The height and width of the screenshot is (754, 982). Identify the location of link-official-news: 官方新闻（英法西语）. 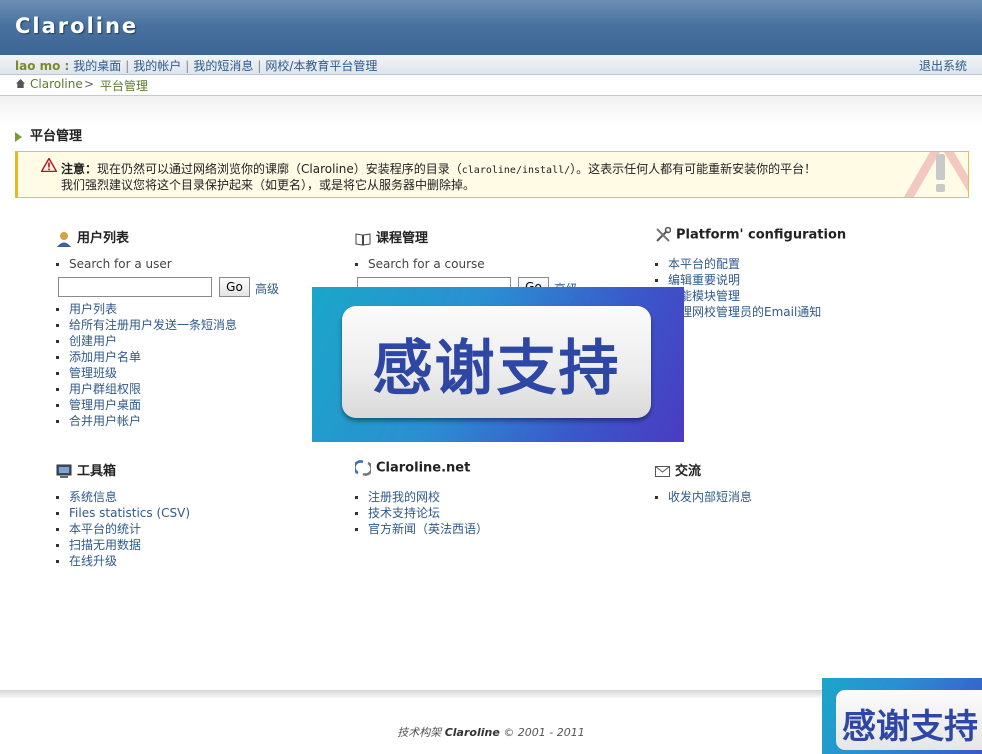
(428, 529).